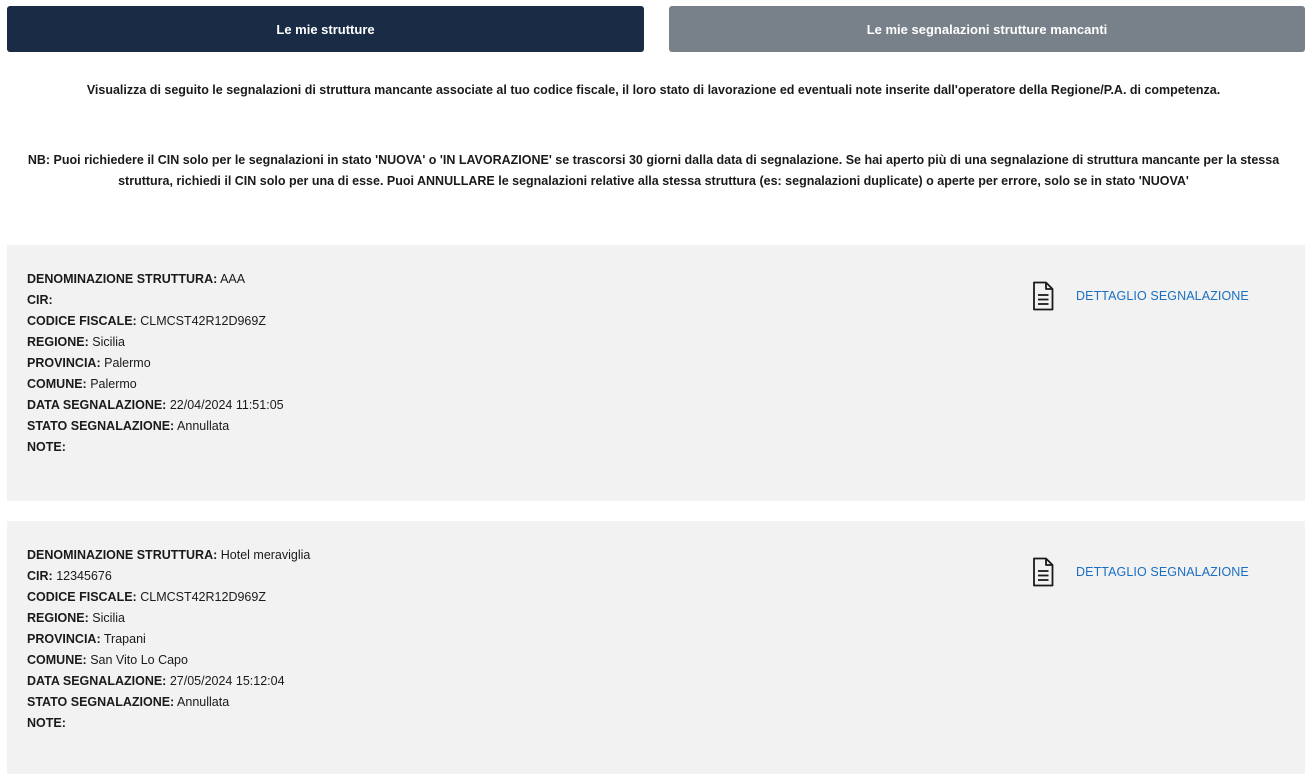  What do you see at coordinates (139, 660) in the screenshot?
I see `value-comune: San Vito Lo Capo` at bounding box center [139, 660].